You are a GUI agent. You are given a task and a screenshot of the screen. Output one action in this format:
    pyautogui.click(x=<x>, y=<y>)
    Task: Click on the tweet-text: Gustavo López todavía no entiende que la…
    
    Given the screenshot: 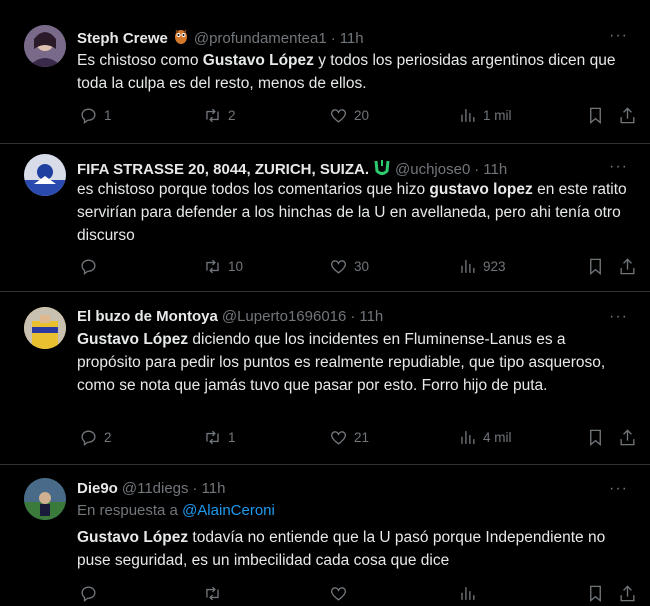 What is the action you would take?
    pyautogui.click(x=354, y=549)
    